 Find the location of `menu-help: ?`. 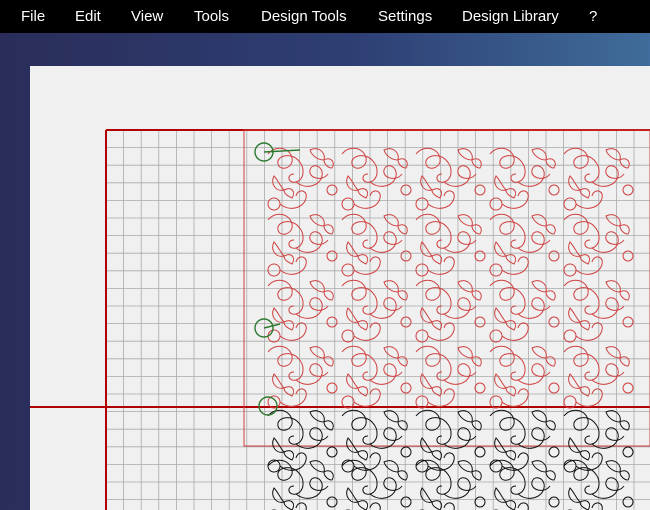

menu-help: ? is located at coordinates (593, 16).